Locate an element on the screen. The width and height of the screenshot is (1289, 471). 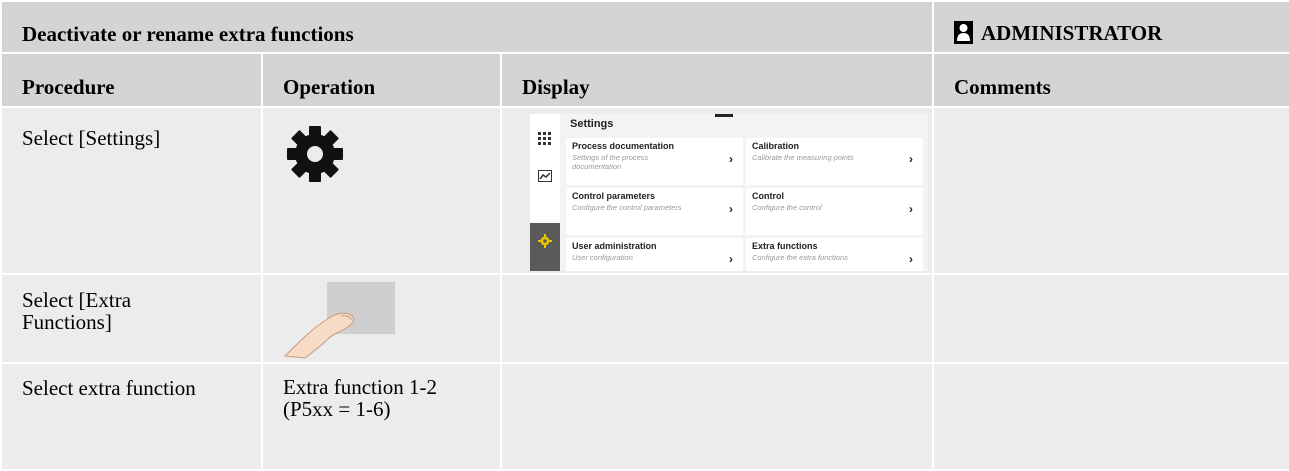
tile-title: Control parameters is located at coordinates (614, 196).